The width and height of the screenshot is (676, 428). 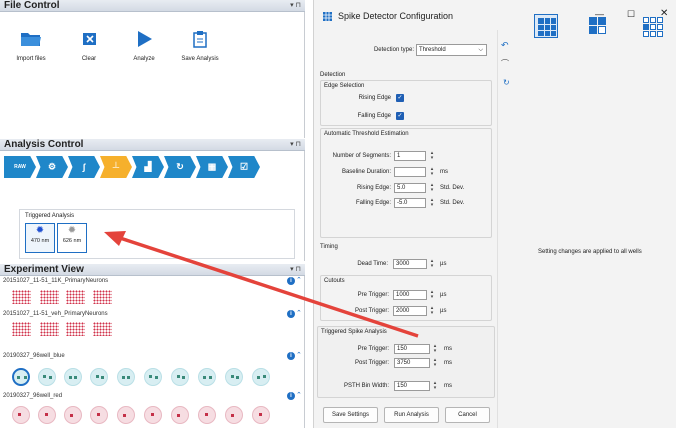 I want to click on wave-icon: ⌒, so click(x=505, y=63).